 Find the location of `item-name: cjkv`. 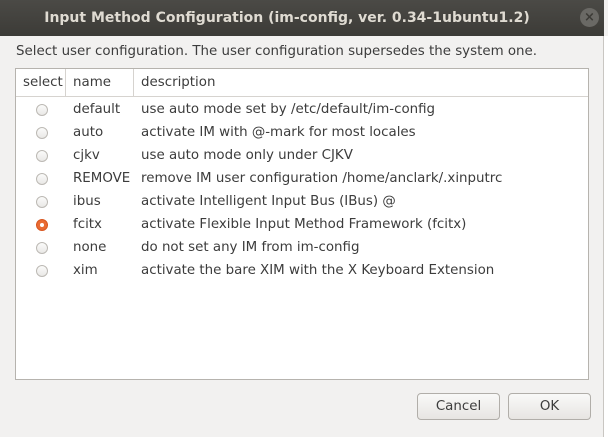

item-name: cjkv is located at coordinates (86, 155).